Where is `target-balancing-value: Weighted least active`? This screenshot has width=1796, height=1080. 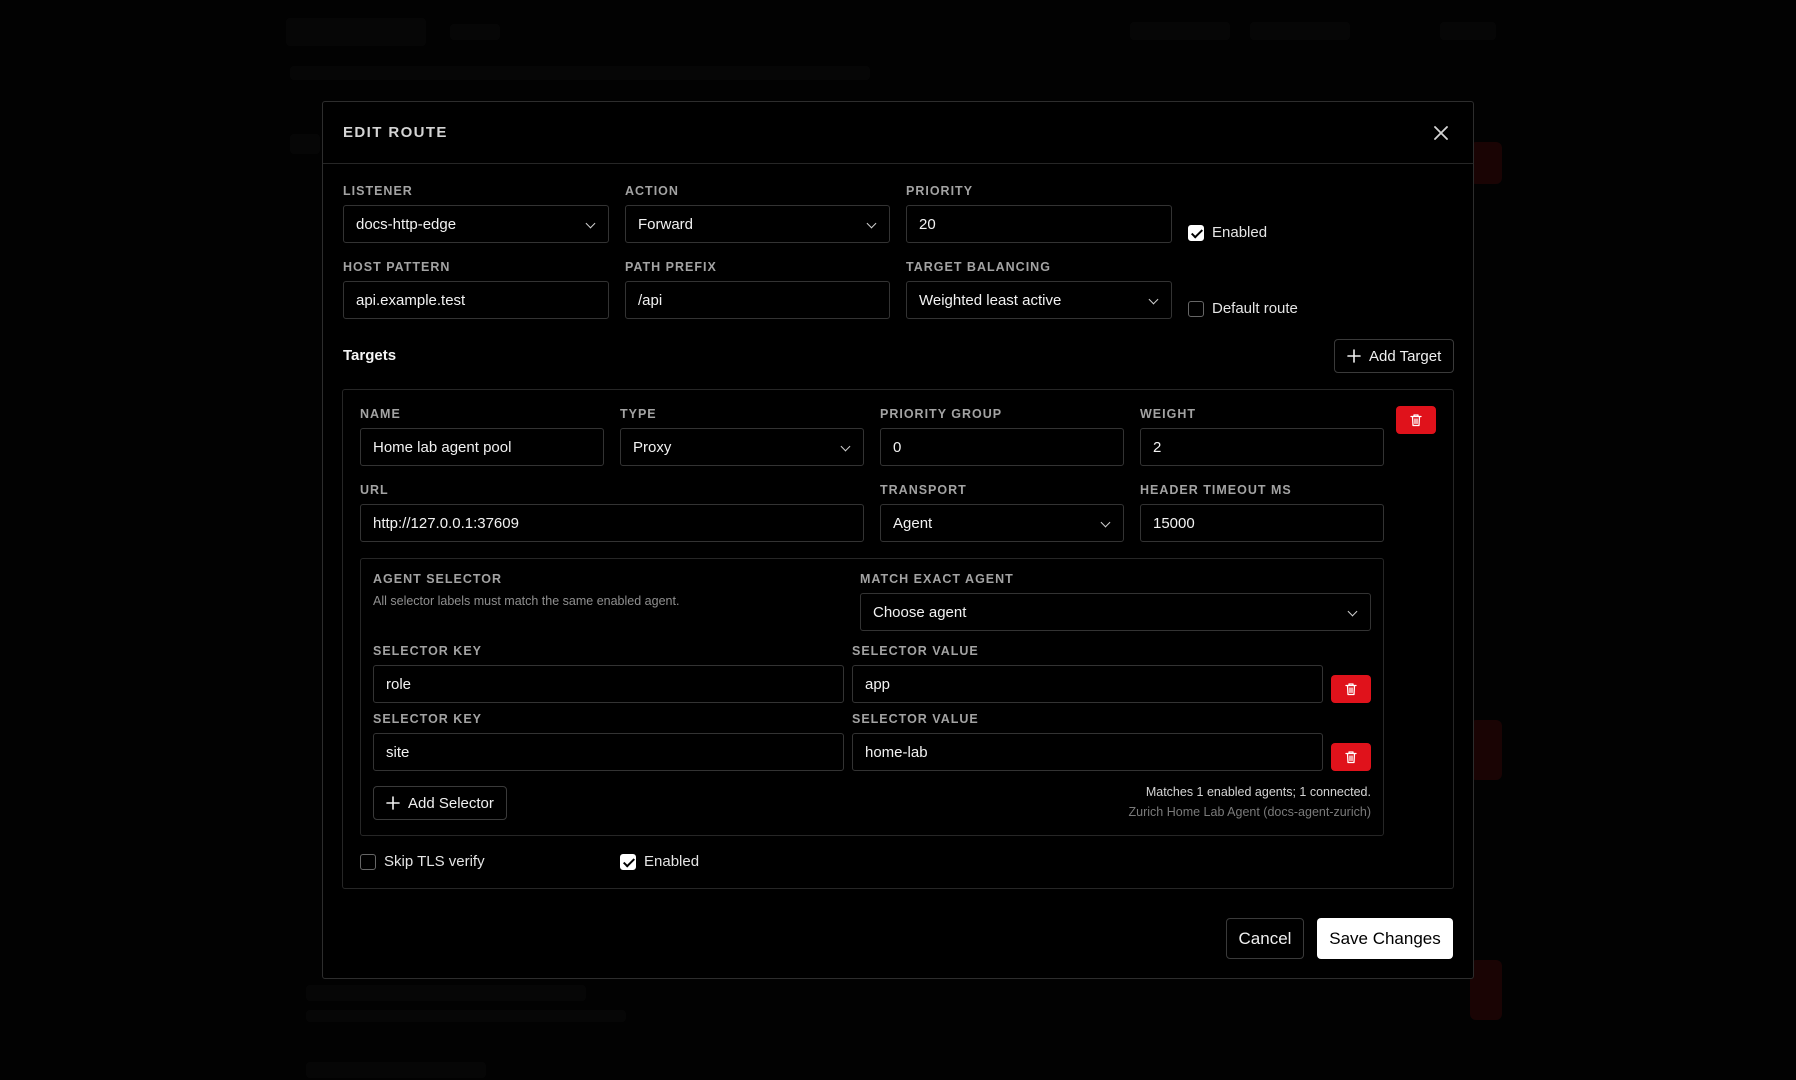
target-balancing-value: Weighted least active is located at coordinates (990, 300).